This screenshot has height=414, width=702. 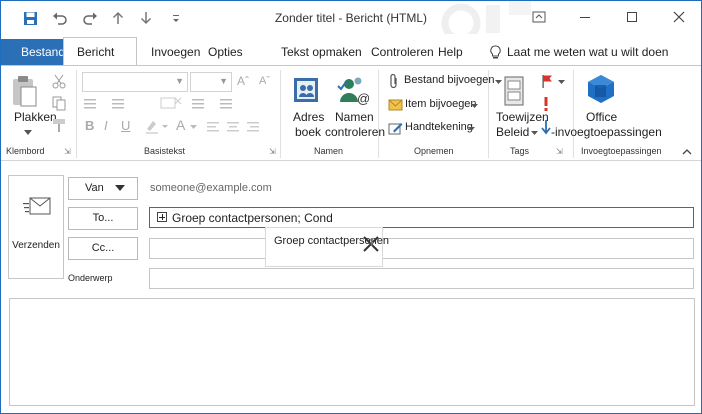 I want to click on shrink-font-icon: Aˇ, so click(x=264, y=81).